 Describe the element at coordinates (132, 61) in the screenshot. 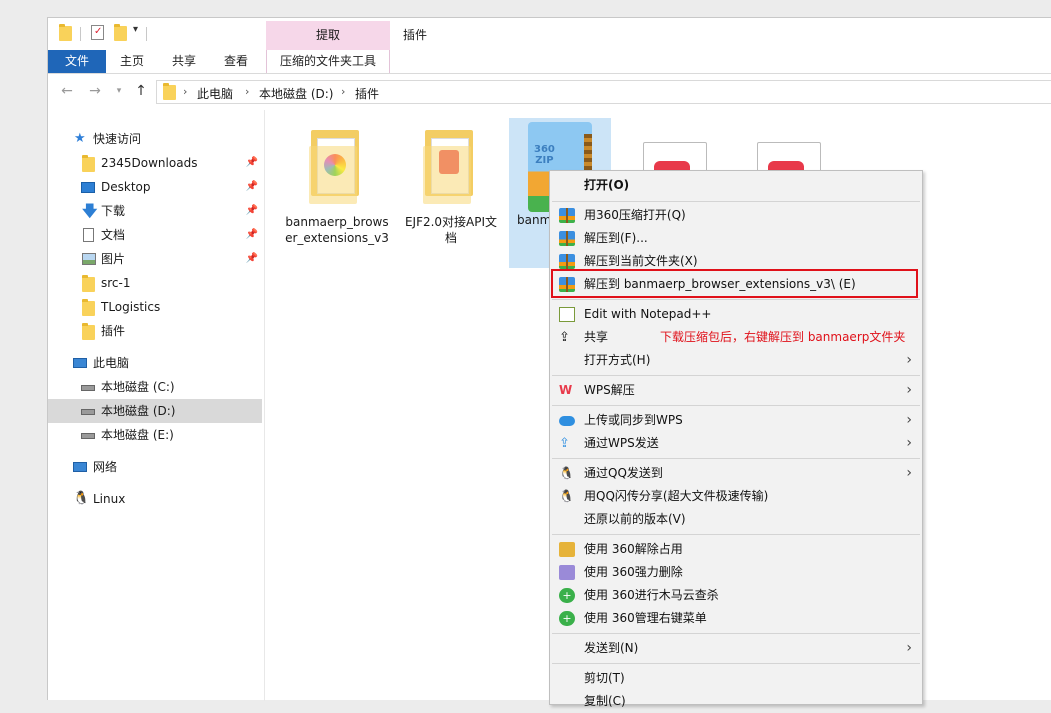

I see `tab-home: 主页` at that location.